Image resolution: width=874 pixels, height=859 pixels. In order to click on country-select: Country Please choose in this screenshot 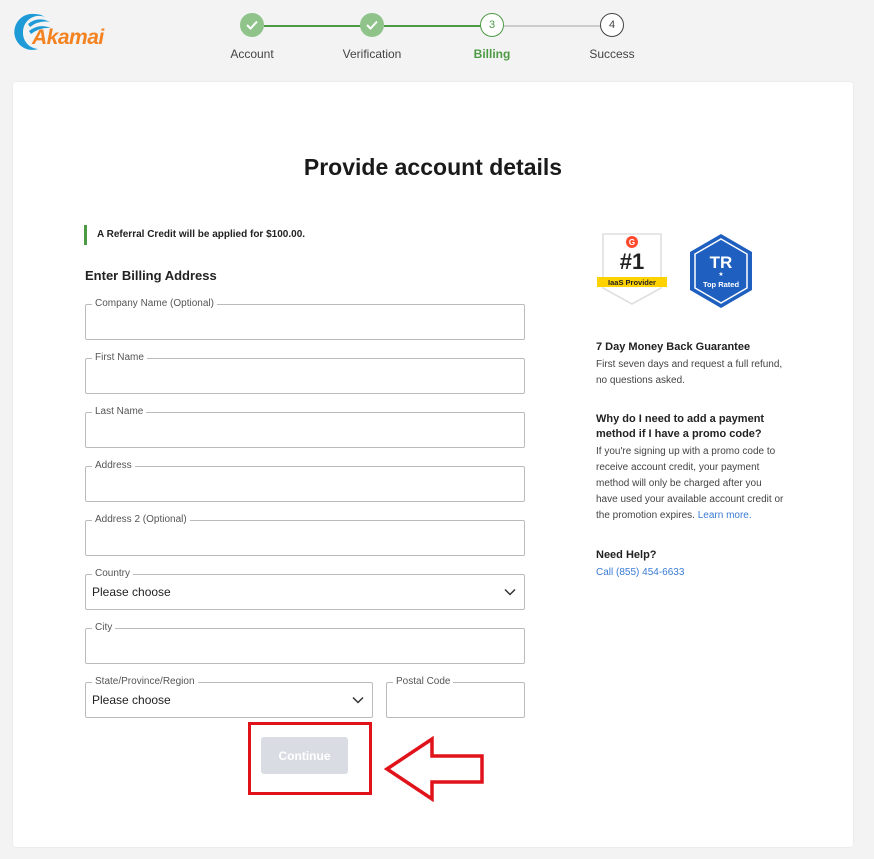, I will do `click(305, 588)`.